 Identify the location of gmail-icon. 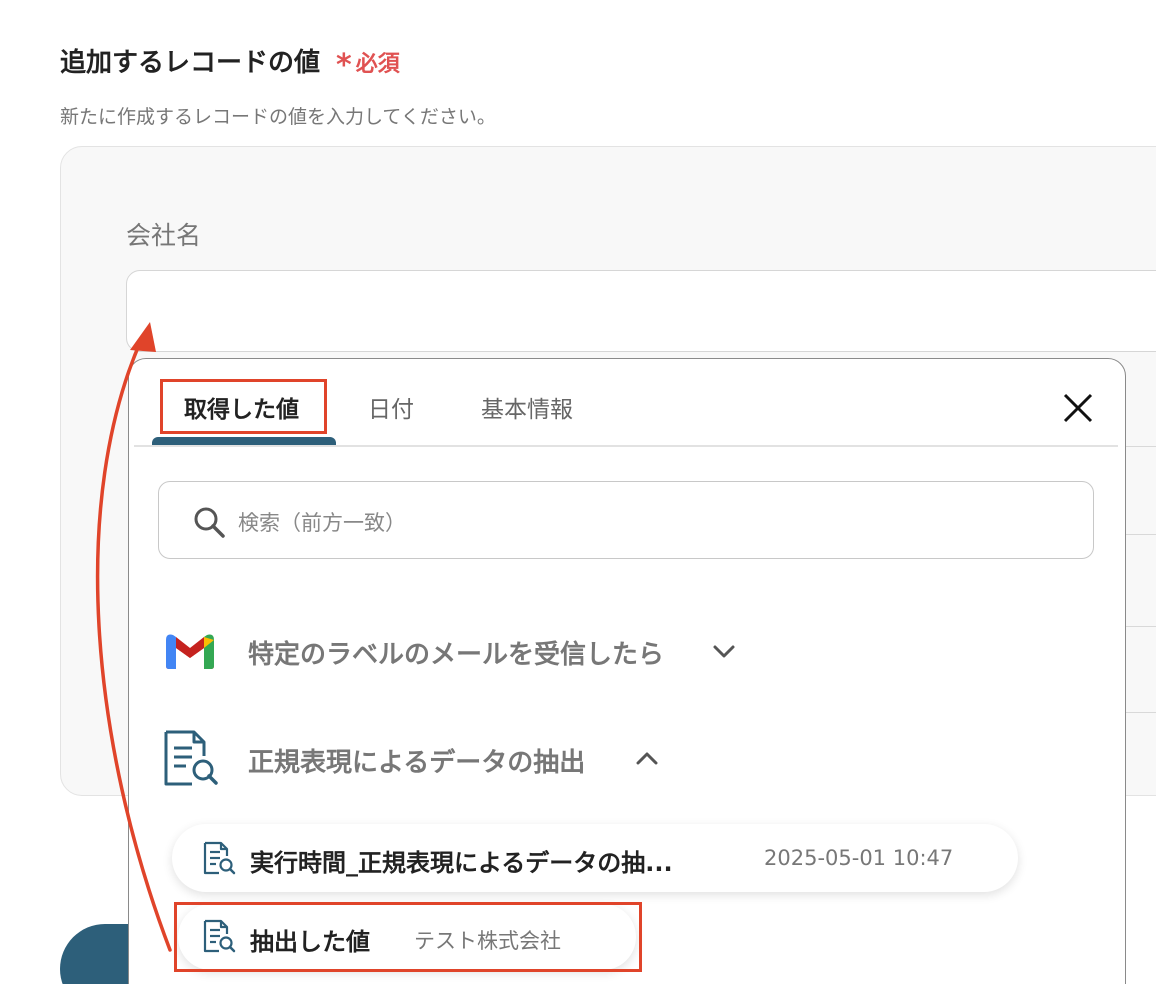
(190, 651).